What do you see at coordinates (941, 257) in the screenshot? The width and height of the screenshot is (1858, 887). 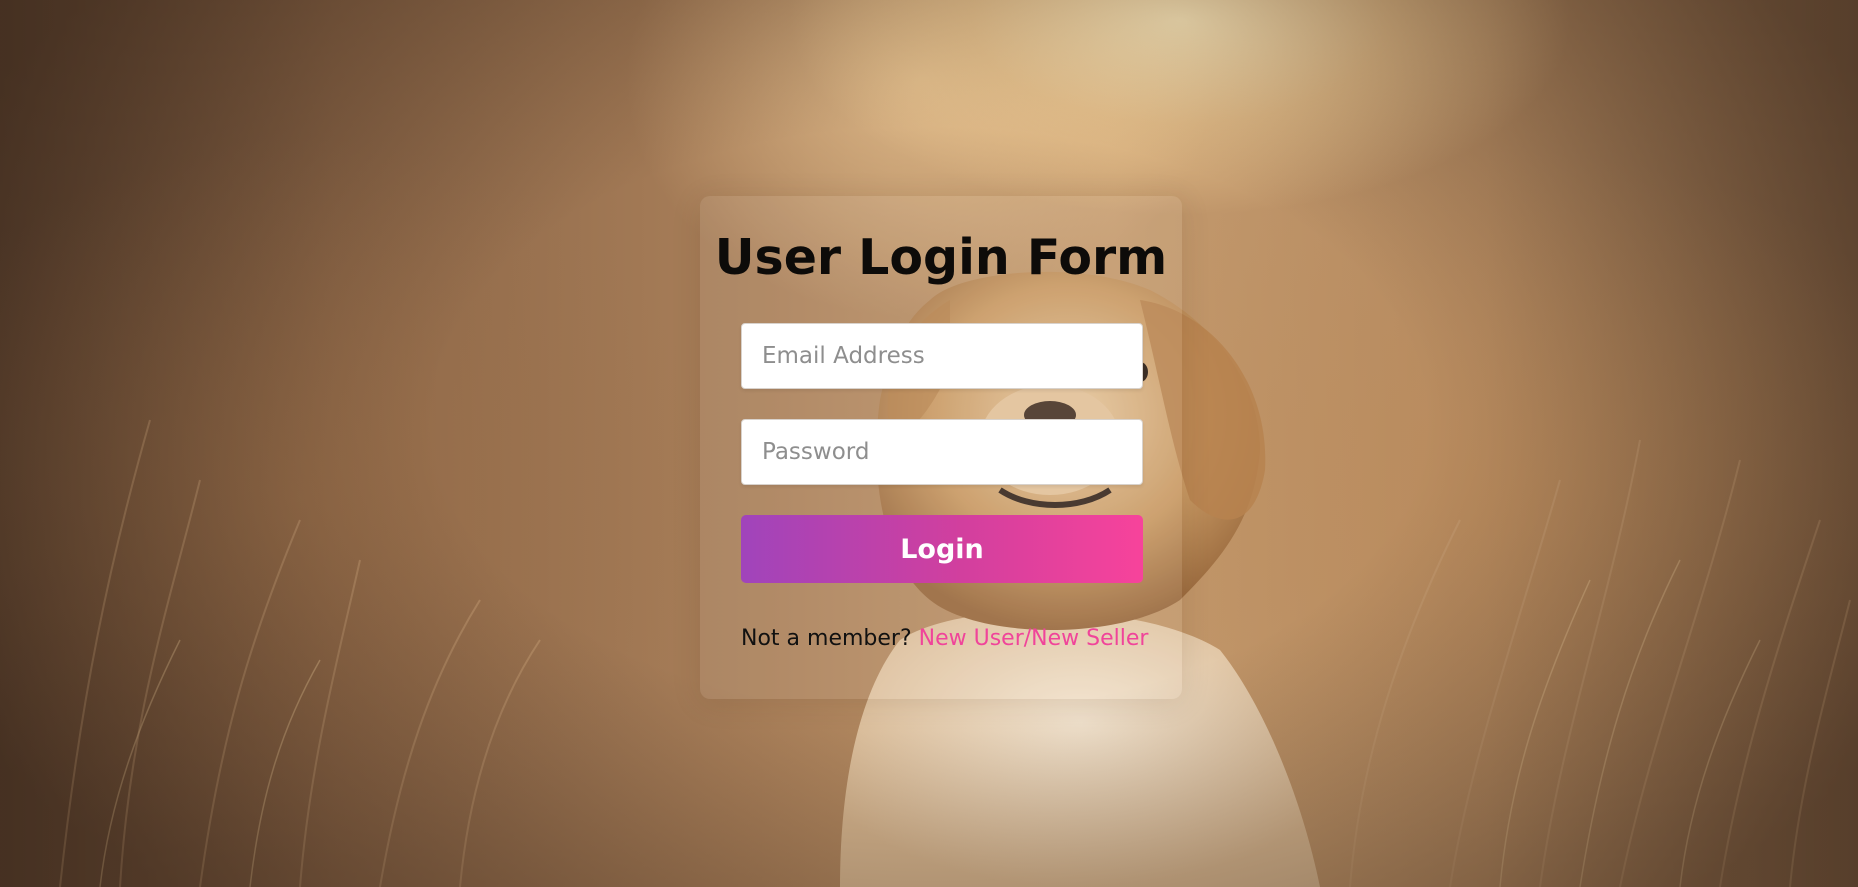 I see `form-title: User Login Form` at bounding box center [941, 257].